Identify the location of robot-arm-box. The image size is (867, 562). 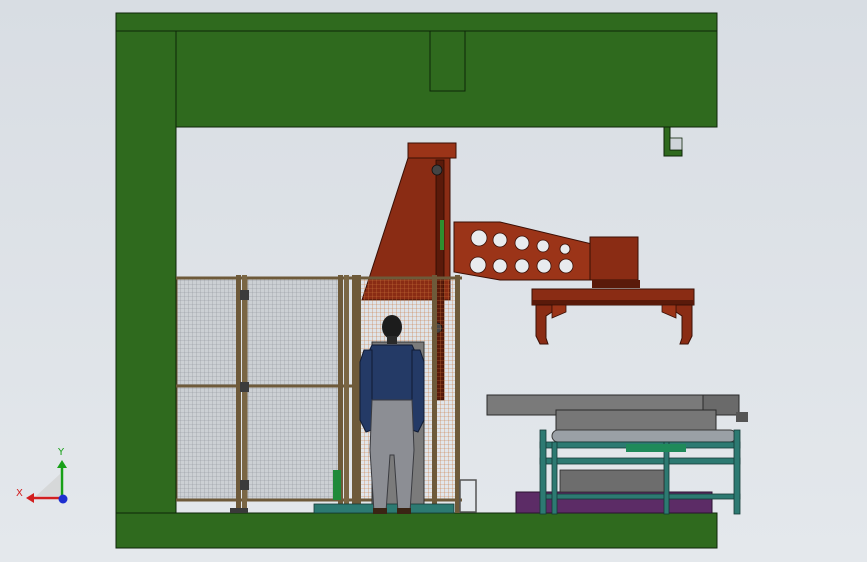
(614, 258).